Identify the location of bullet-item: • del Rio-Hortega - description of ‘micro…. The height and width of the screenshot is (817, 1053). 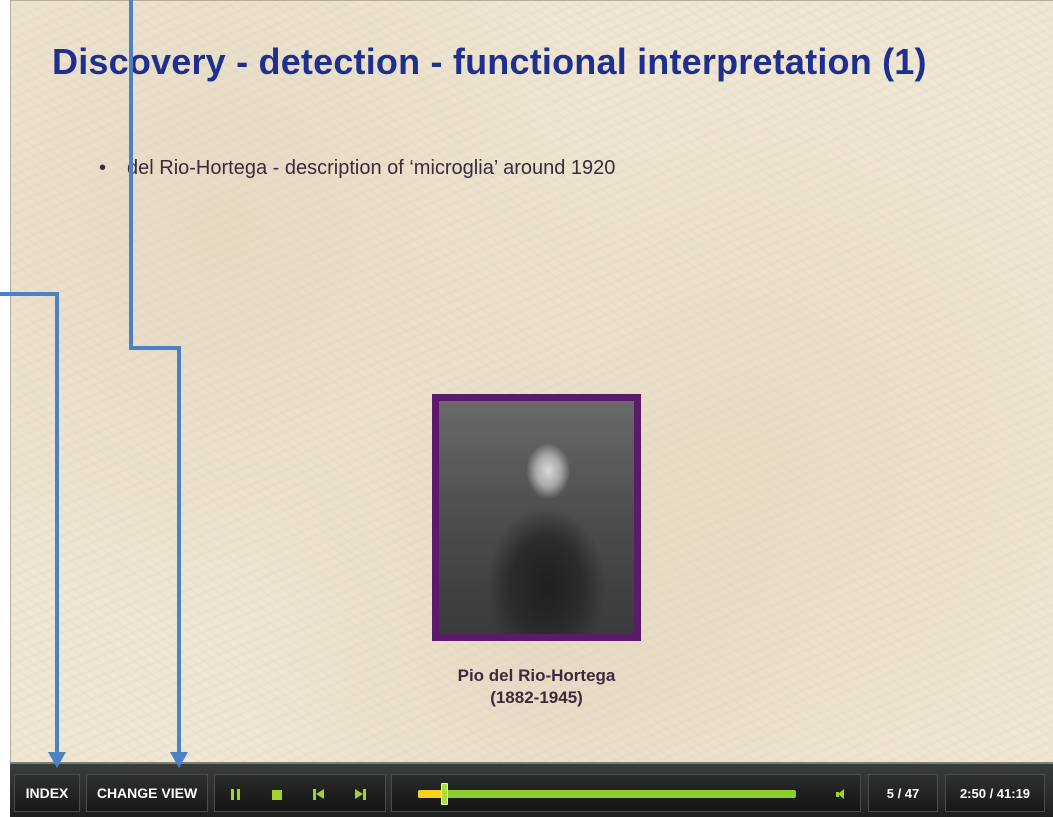
(357, 168).